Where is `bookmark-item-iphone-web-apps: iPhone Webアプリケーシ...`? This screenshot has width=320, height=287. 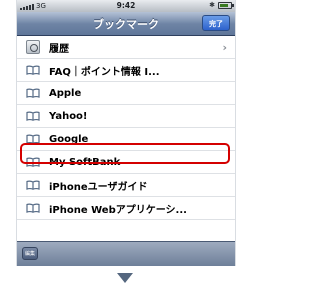
bookmark-item-iphone-web-apps: iPhone Webアプリケーシ... is located at coordinates (126, 208).